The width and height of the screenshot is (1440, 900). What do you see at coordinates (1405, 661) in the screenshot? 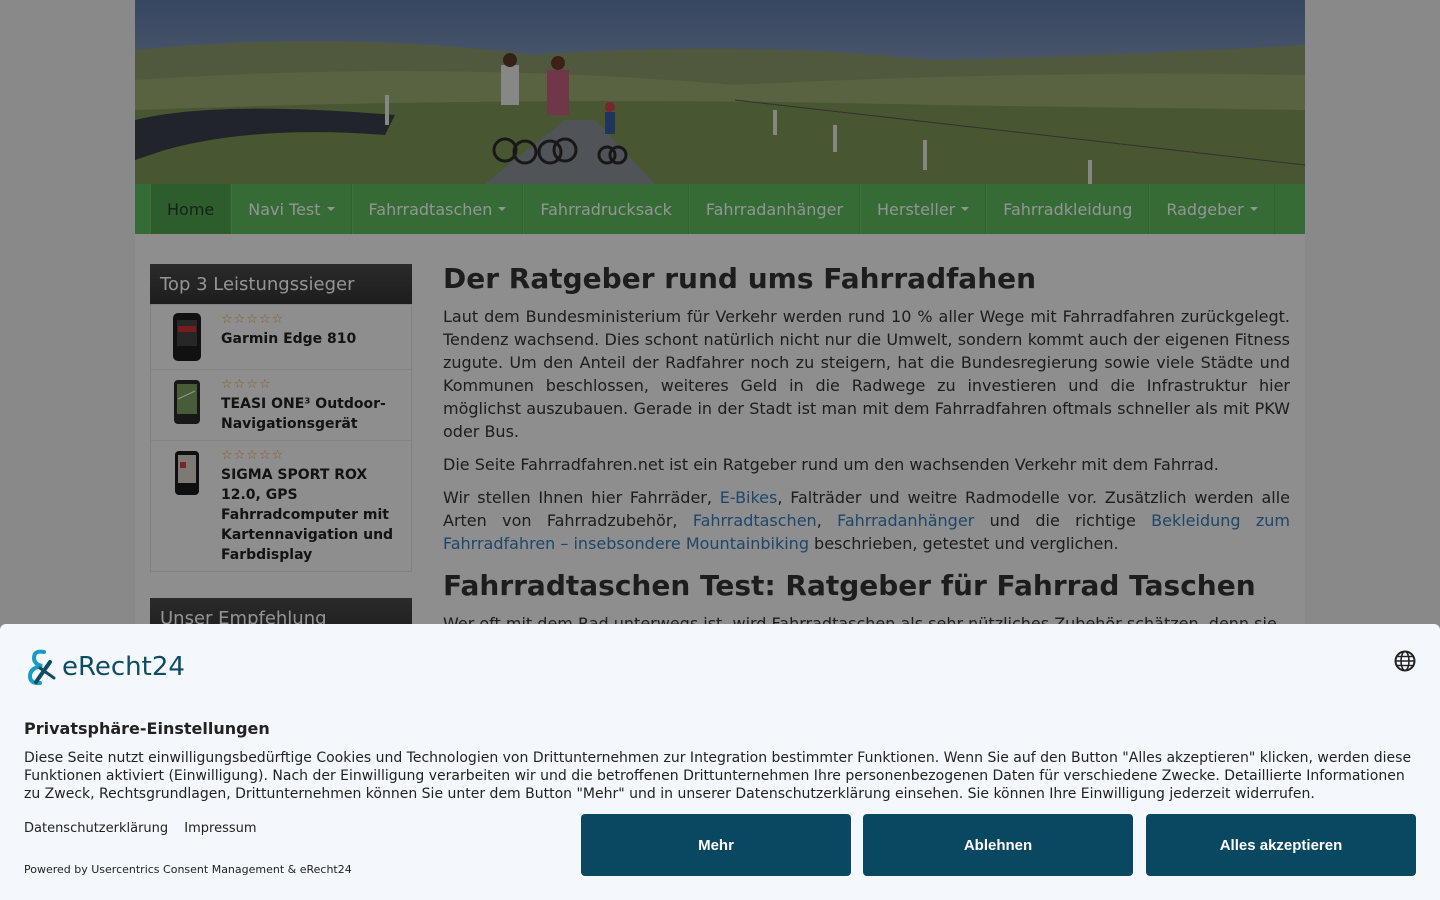
I see `language-globe-icon` at bounding box center [1405, 661].